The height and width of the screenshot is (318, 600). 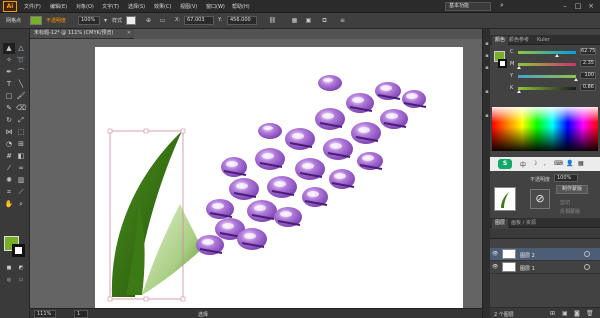 What do you see at coordinates (21, 168) in the screenshot?
I see `blend-tool-icon: ∞` at bounding box center [21, 168].